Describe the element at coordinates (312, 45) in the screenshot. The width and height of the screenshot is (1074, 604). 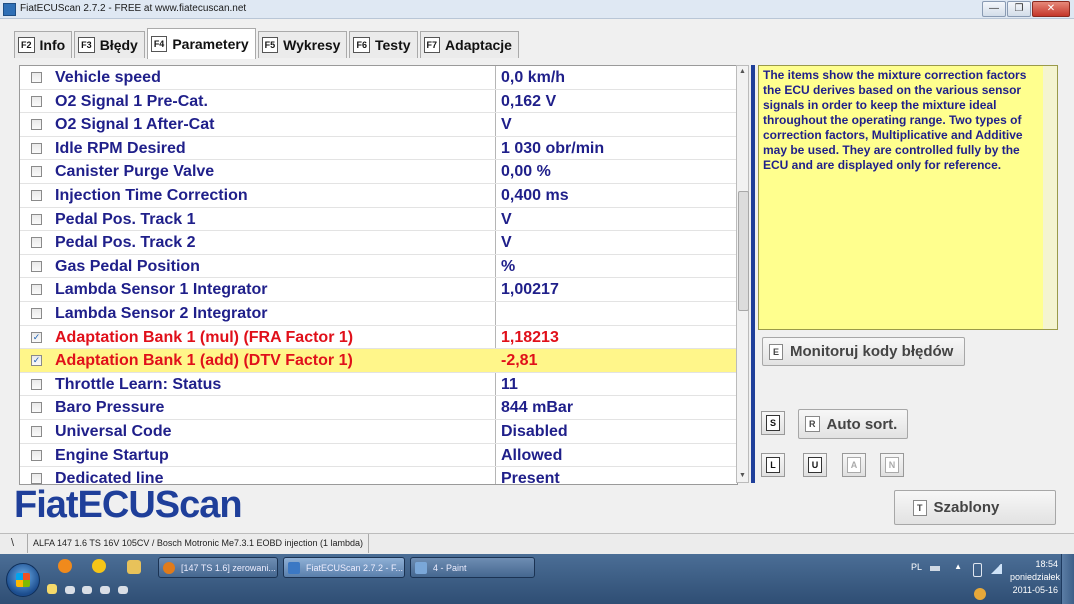
I see `tab-wykresy-label: Wykresy` at that location.